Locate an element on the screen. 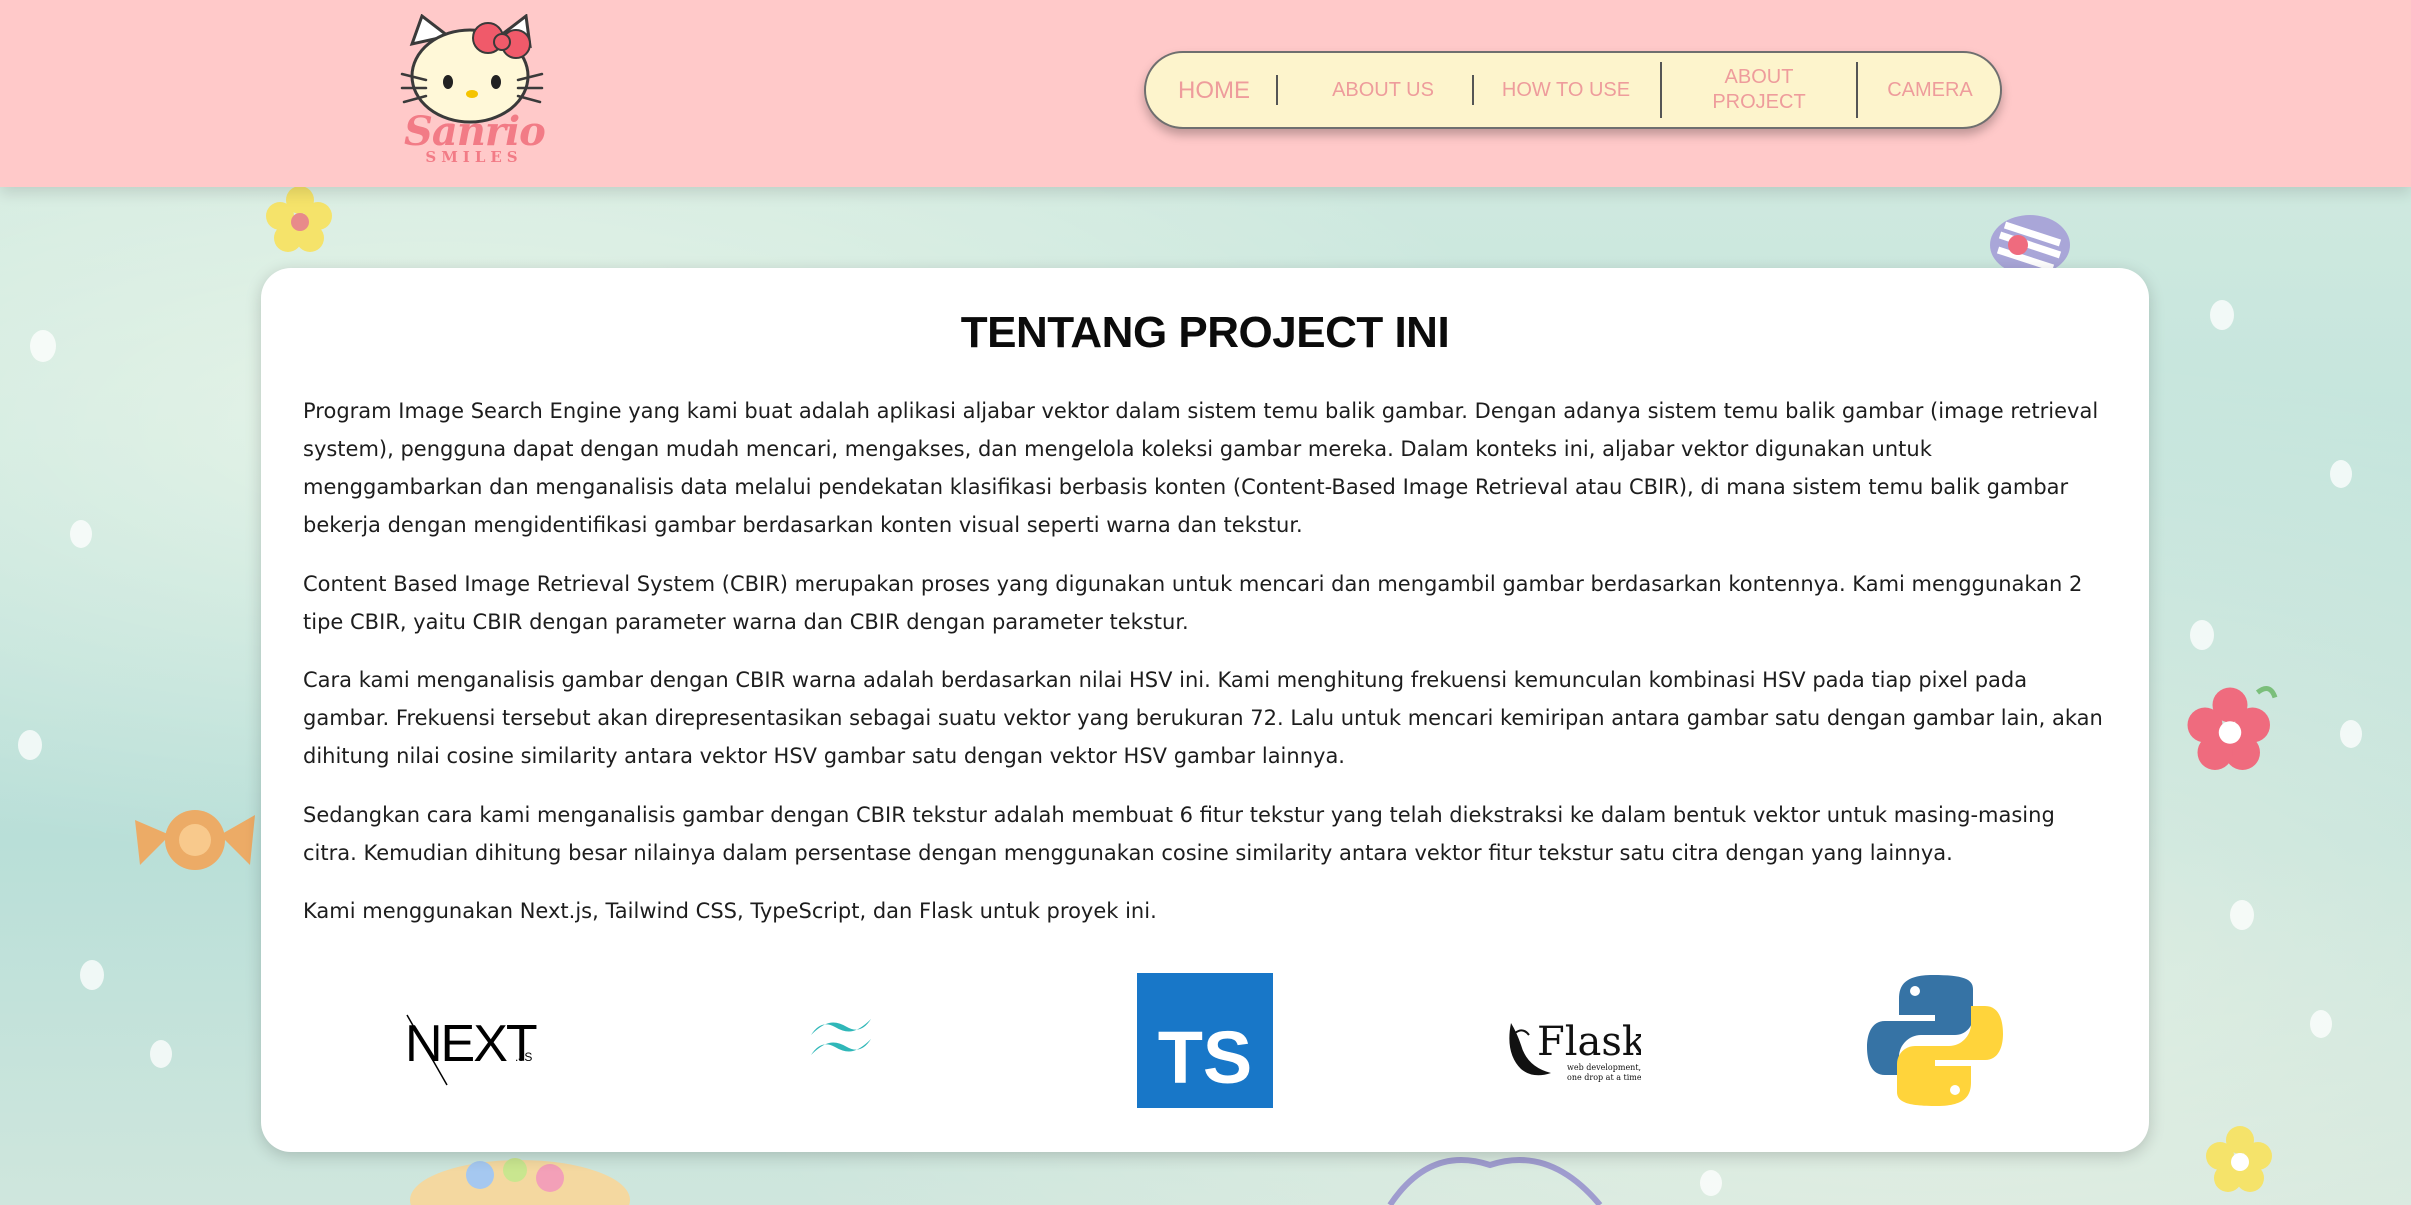 The width and height of the screenshot is (2411, 1205). hello-kitty-outline-decoration is located at coordinates (1495, 1181).